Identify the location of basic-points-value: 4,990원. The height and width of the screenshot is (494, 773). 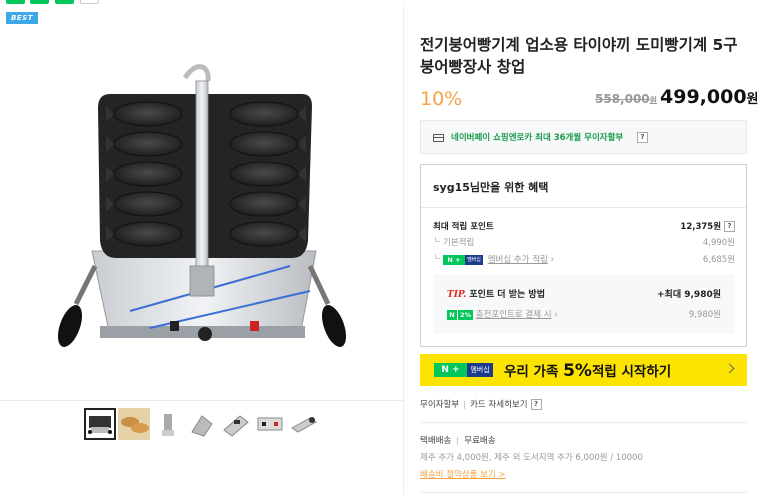
(718, 243).